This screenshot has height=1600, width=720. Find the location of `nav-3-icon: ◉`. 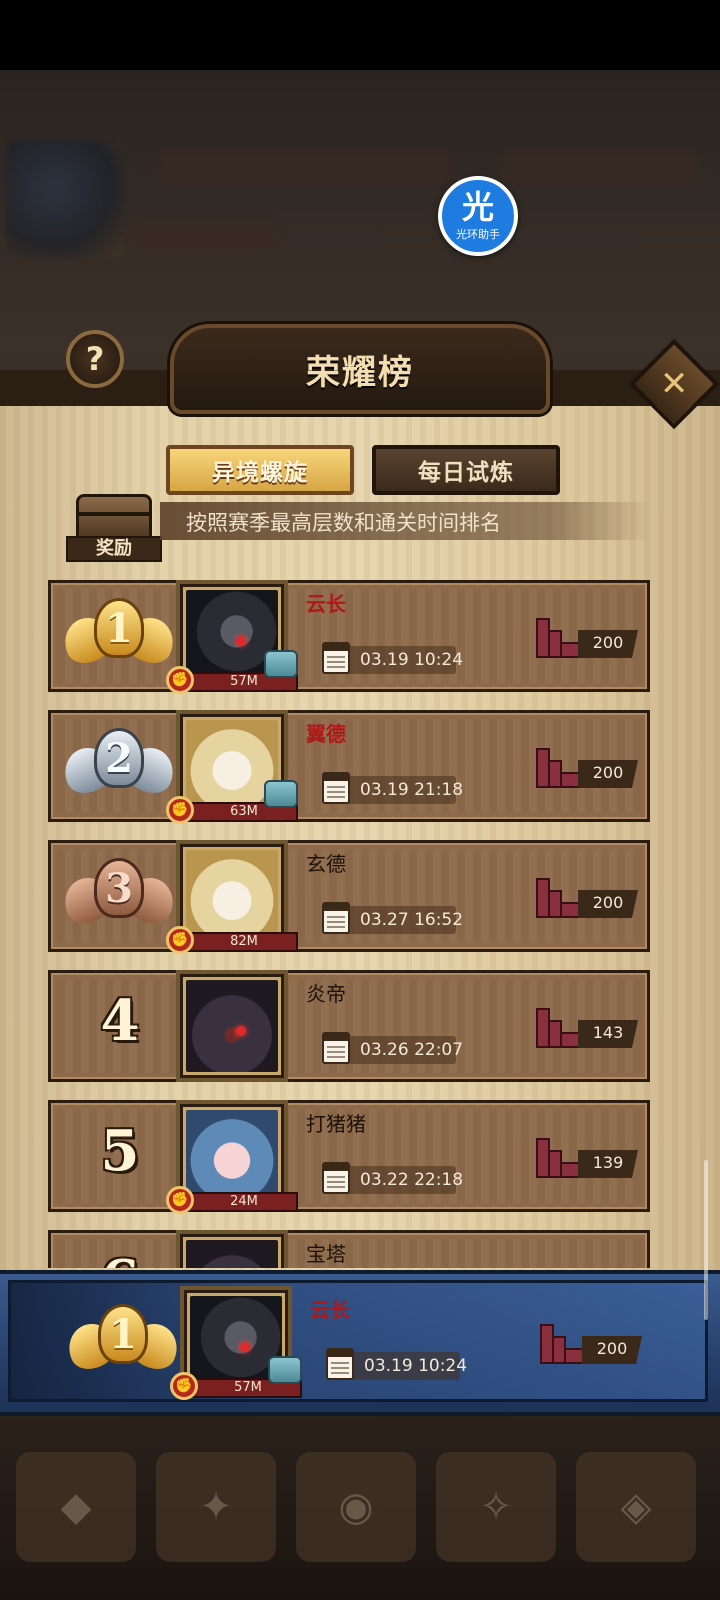

nav-3-icon: ◉ is located at coordinates (356, 1507).